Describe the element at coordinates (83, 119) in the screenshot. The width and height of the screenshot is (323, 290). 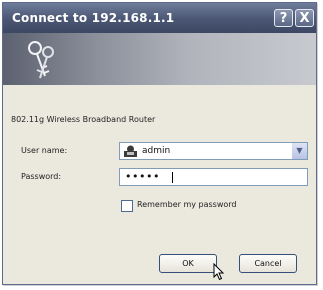
I see `dialog-description: 802.11g Wireless Broadband Router` at that location.